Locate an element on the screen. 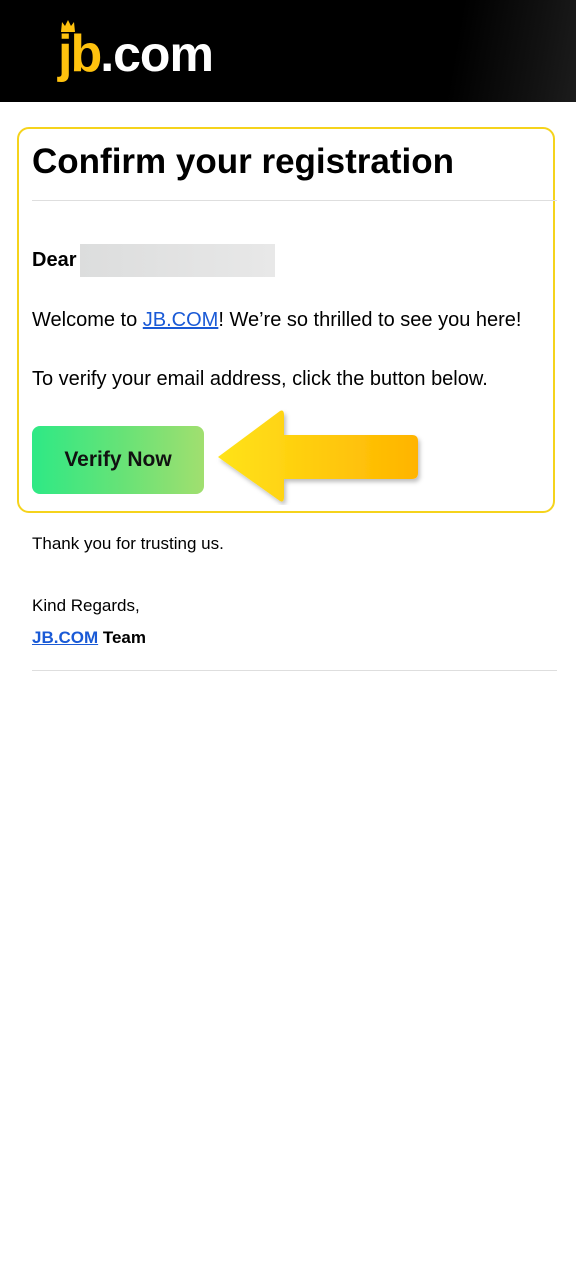  welcome-suffix: ! We’re so thrilled to see you here! is located at coordinates (370, 320).